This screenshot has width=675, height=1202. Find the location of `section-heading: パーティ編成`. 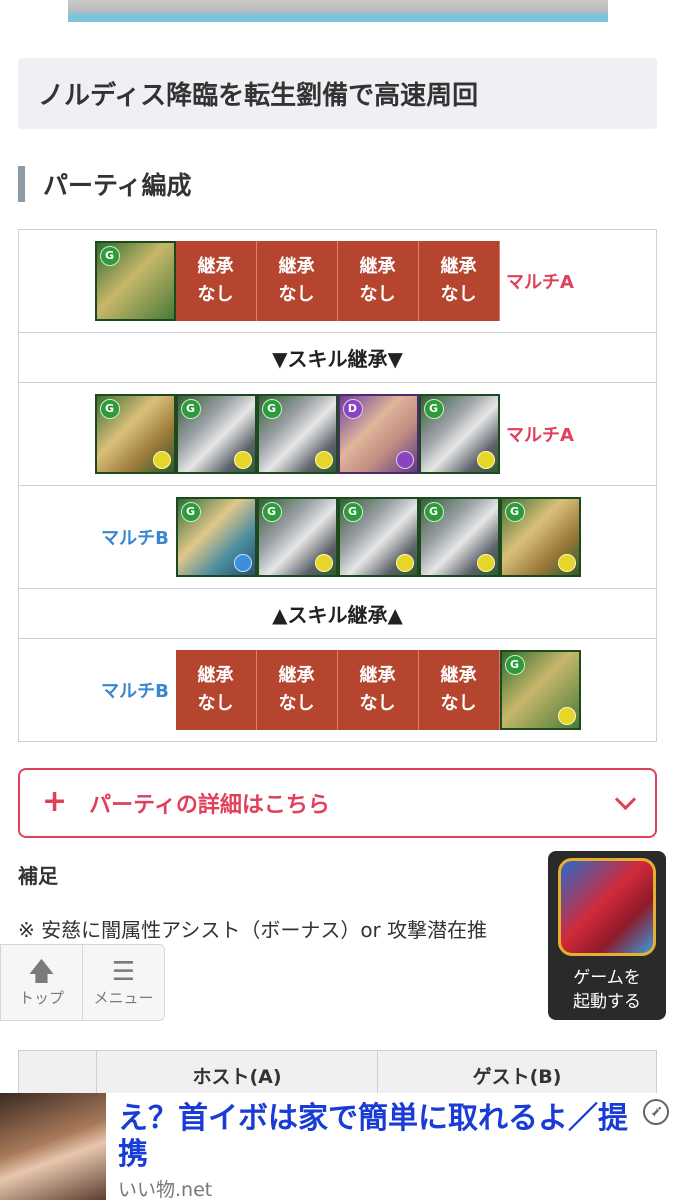

section-heading: パーティ編成 is located at coordinates (105, 184).